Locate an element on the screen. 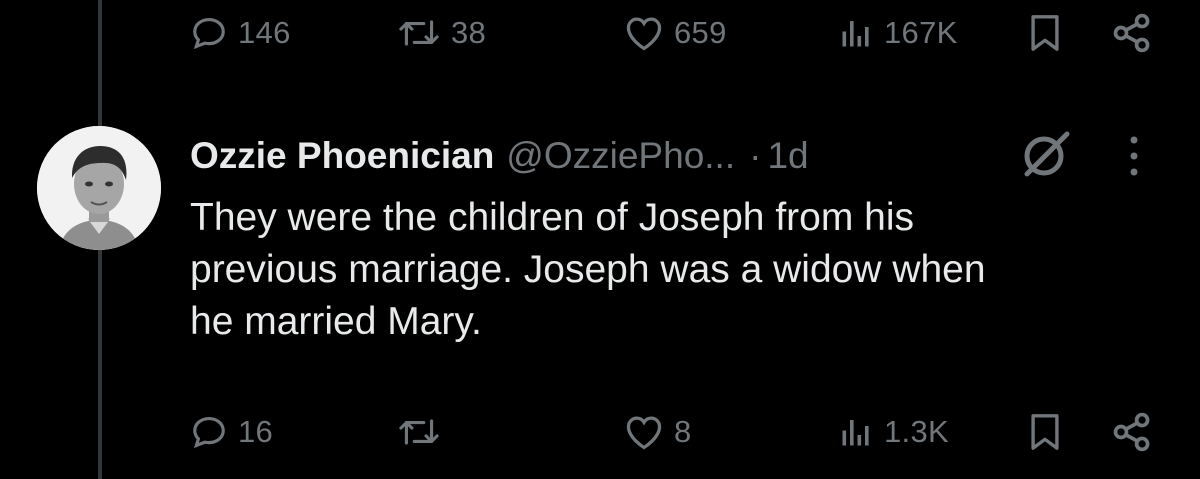  reply-count: 16 is located at coordinates (256, 431).